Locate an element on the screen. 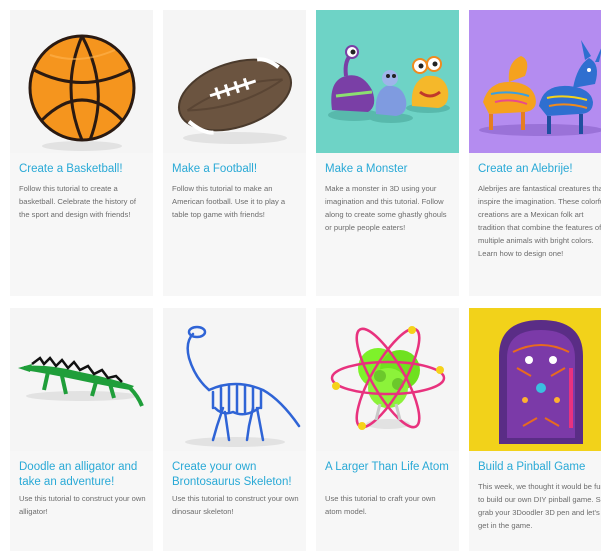 This screenshot has height=551, width=601. alligator-illustration is located at coordinates (81, 379).